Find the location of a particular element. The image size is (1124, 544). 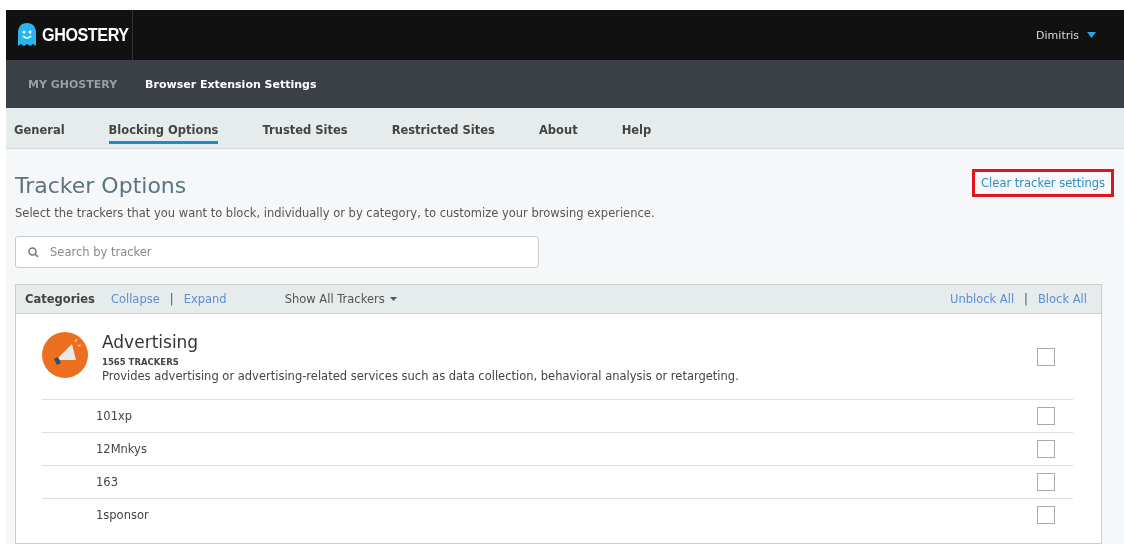

tab: General is located at coordinates (39, 130).